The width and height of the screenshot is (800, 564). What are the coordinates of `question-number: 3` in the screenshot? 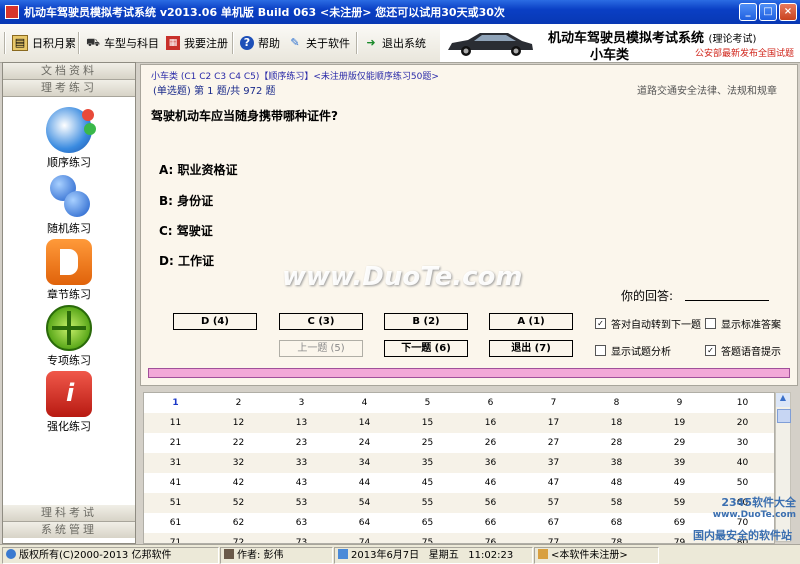 It's located at (301, 403).